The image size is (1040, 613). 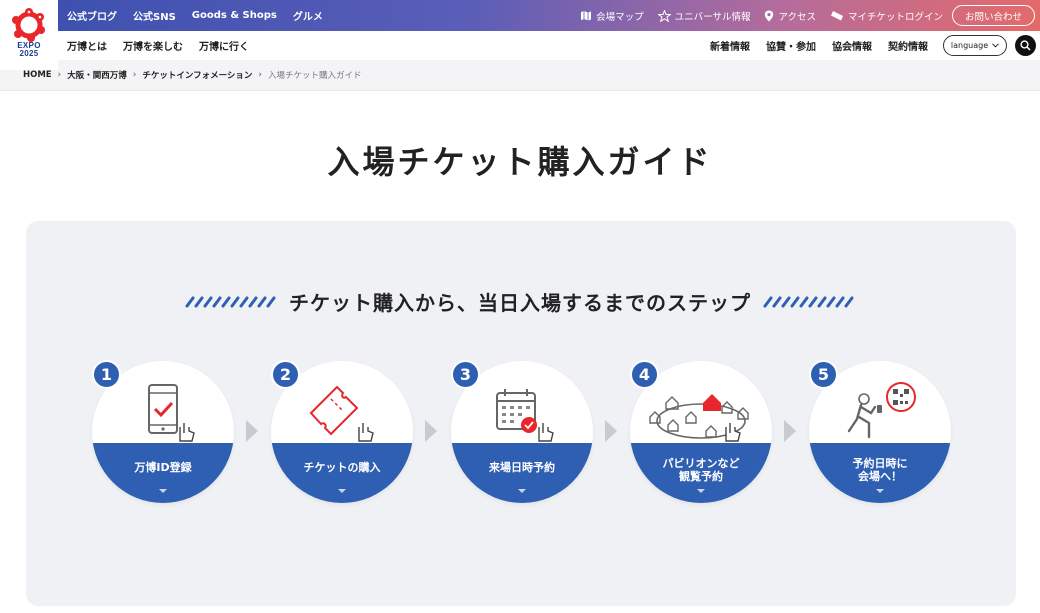 I want to click on link-my-ticket-login: マイチケットログイン, so click(x=886, y=16).